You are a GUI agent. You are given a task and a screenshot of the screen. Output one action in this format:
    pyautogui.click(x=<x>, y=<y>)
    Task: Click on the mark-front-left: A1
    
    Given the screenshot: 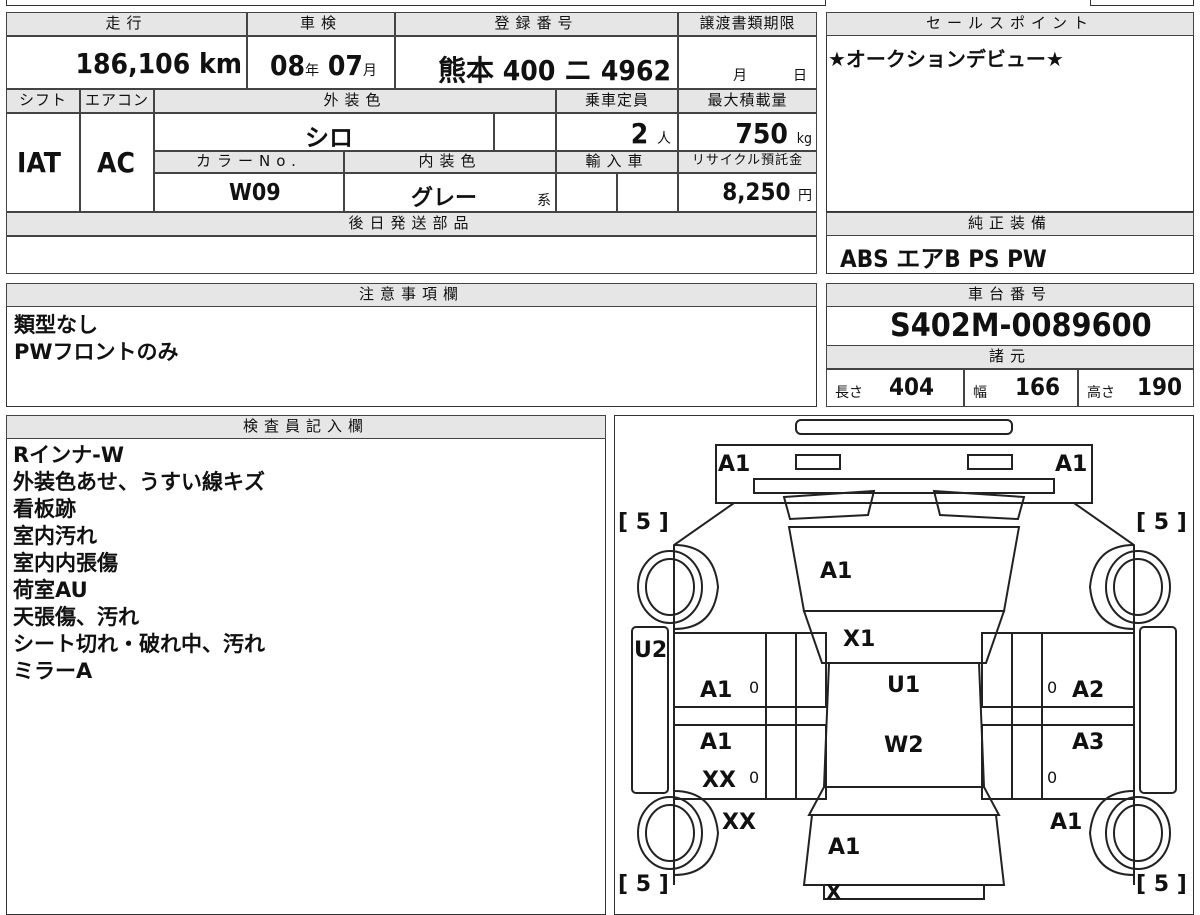 What is the action you would take?
    pyautogui.click(x=734, y=464)
    